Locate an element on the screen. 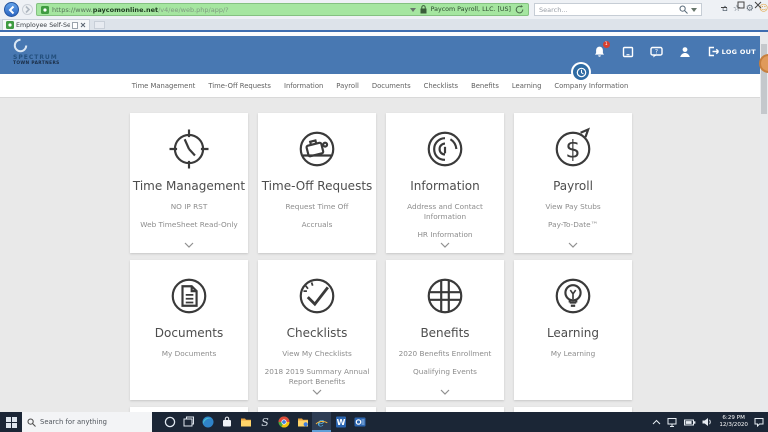 This screenshot has height=432, width=768. card-link: NO IP RST is located at coordinates (189, 207).